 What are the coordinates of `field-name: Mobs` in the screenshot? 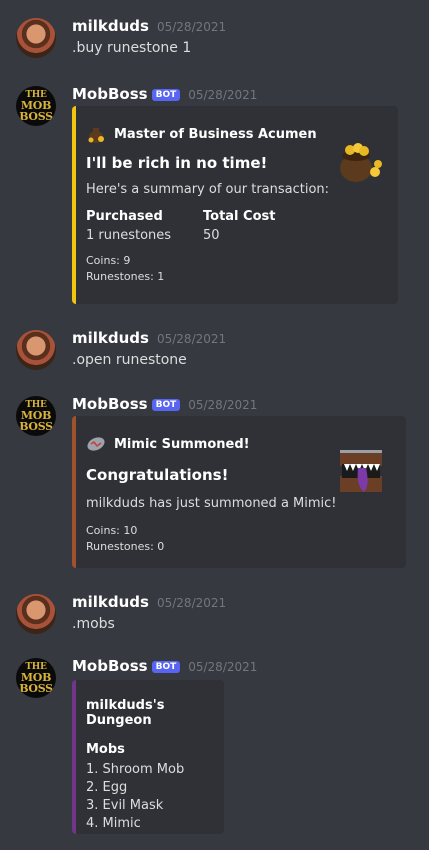 It's located at (105, 749).